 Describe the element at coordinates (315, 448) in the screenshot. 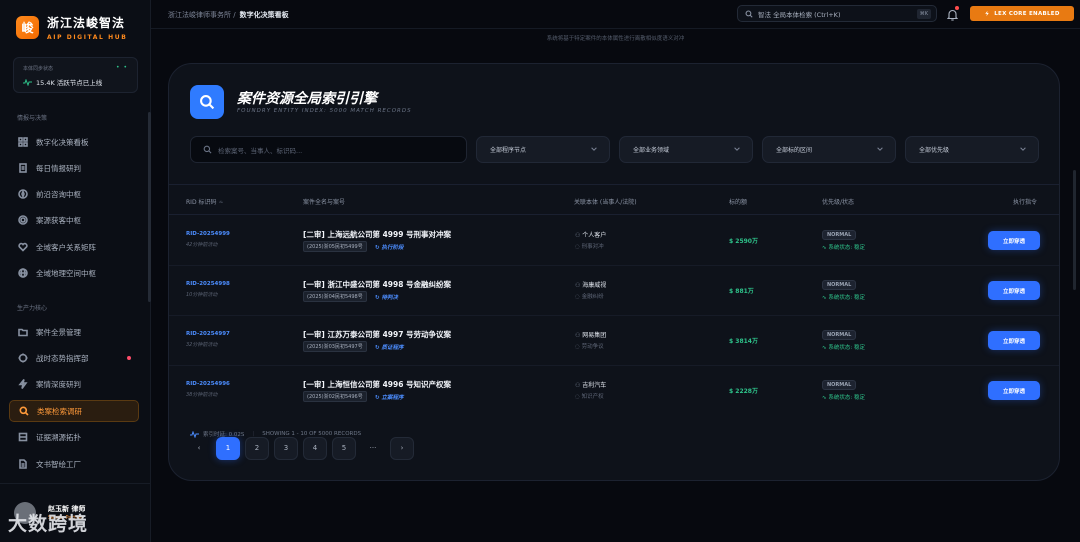

I see `pagination-page-4: 4` at that location.